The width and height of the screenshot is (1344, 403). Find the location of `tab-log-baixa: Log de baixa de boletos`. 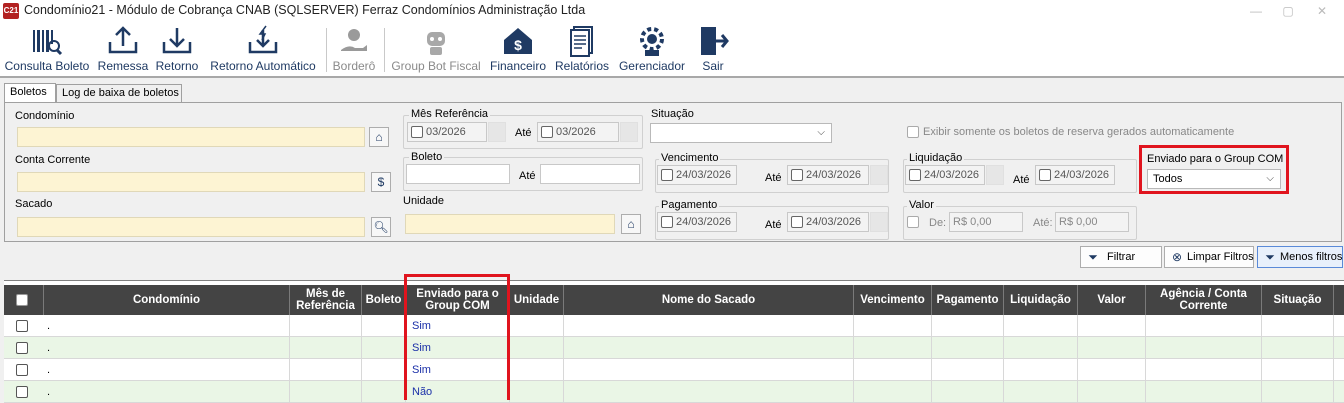

tab-log-baixa: Log de baixa de boletos is located at coordinates (119, 93).